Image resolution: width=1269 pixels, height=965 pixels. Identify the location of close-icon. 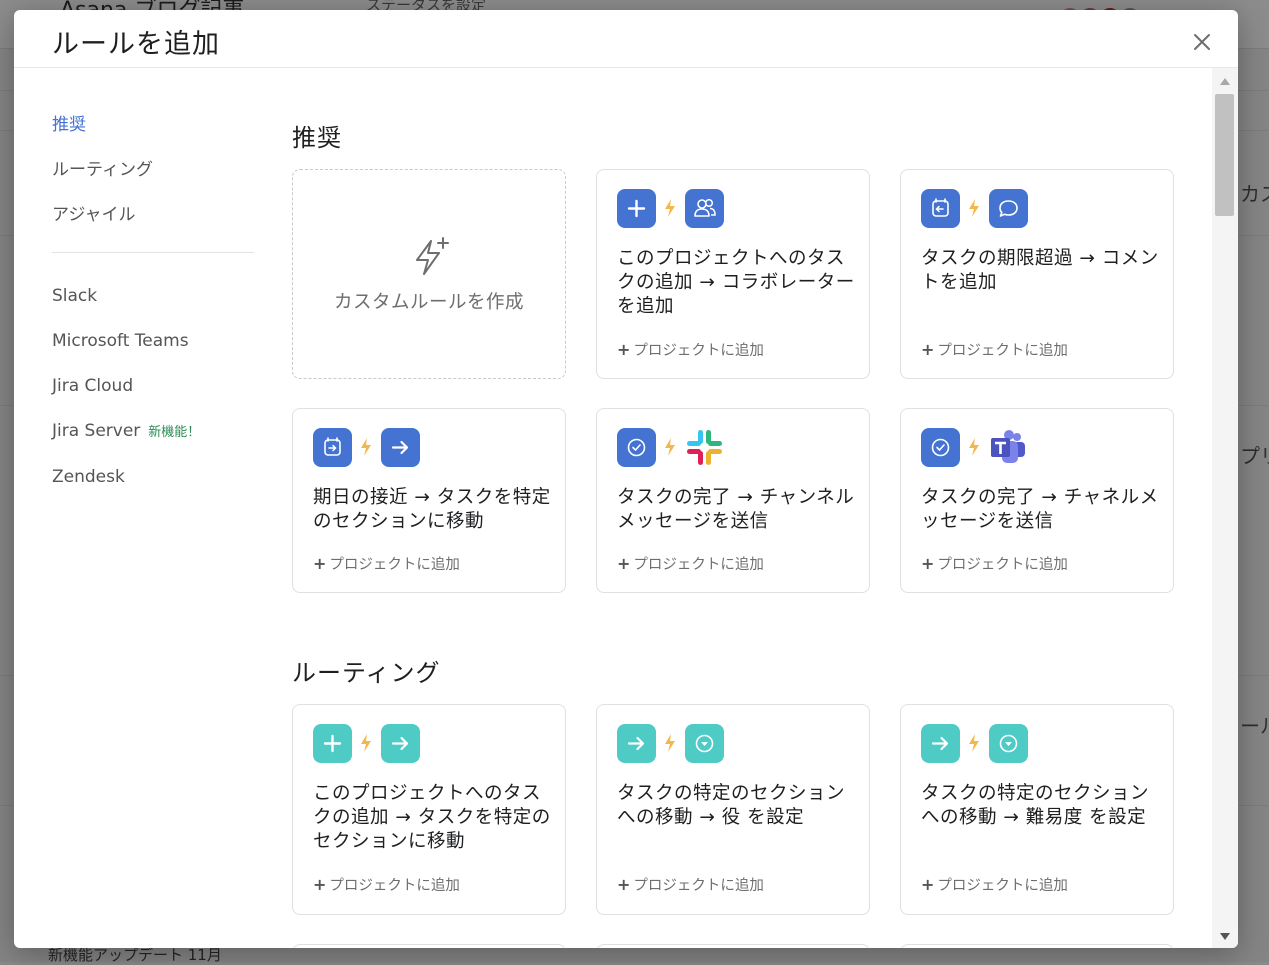
(1202, 42).